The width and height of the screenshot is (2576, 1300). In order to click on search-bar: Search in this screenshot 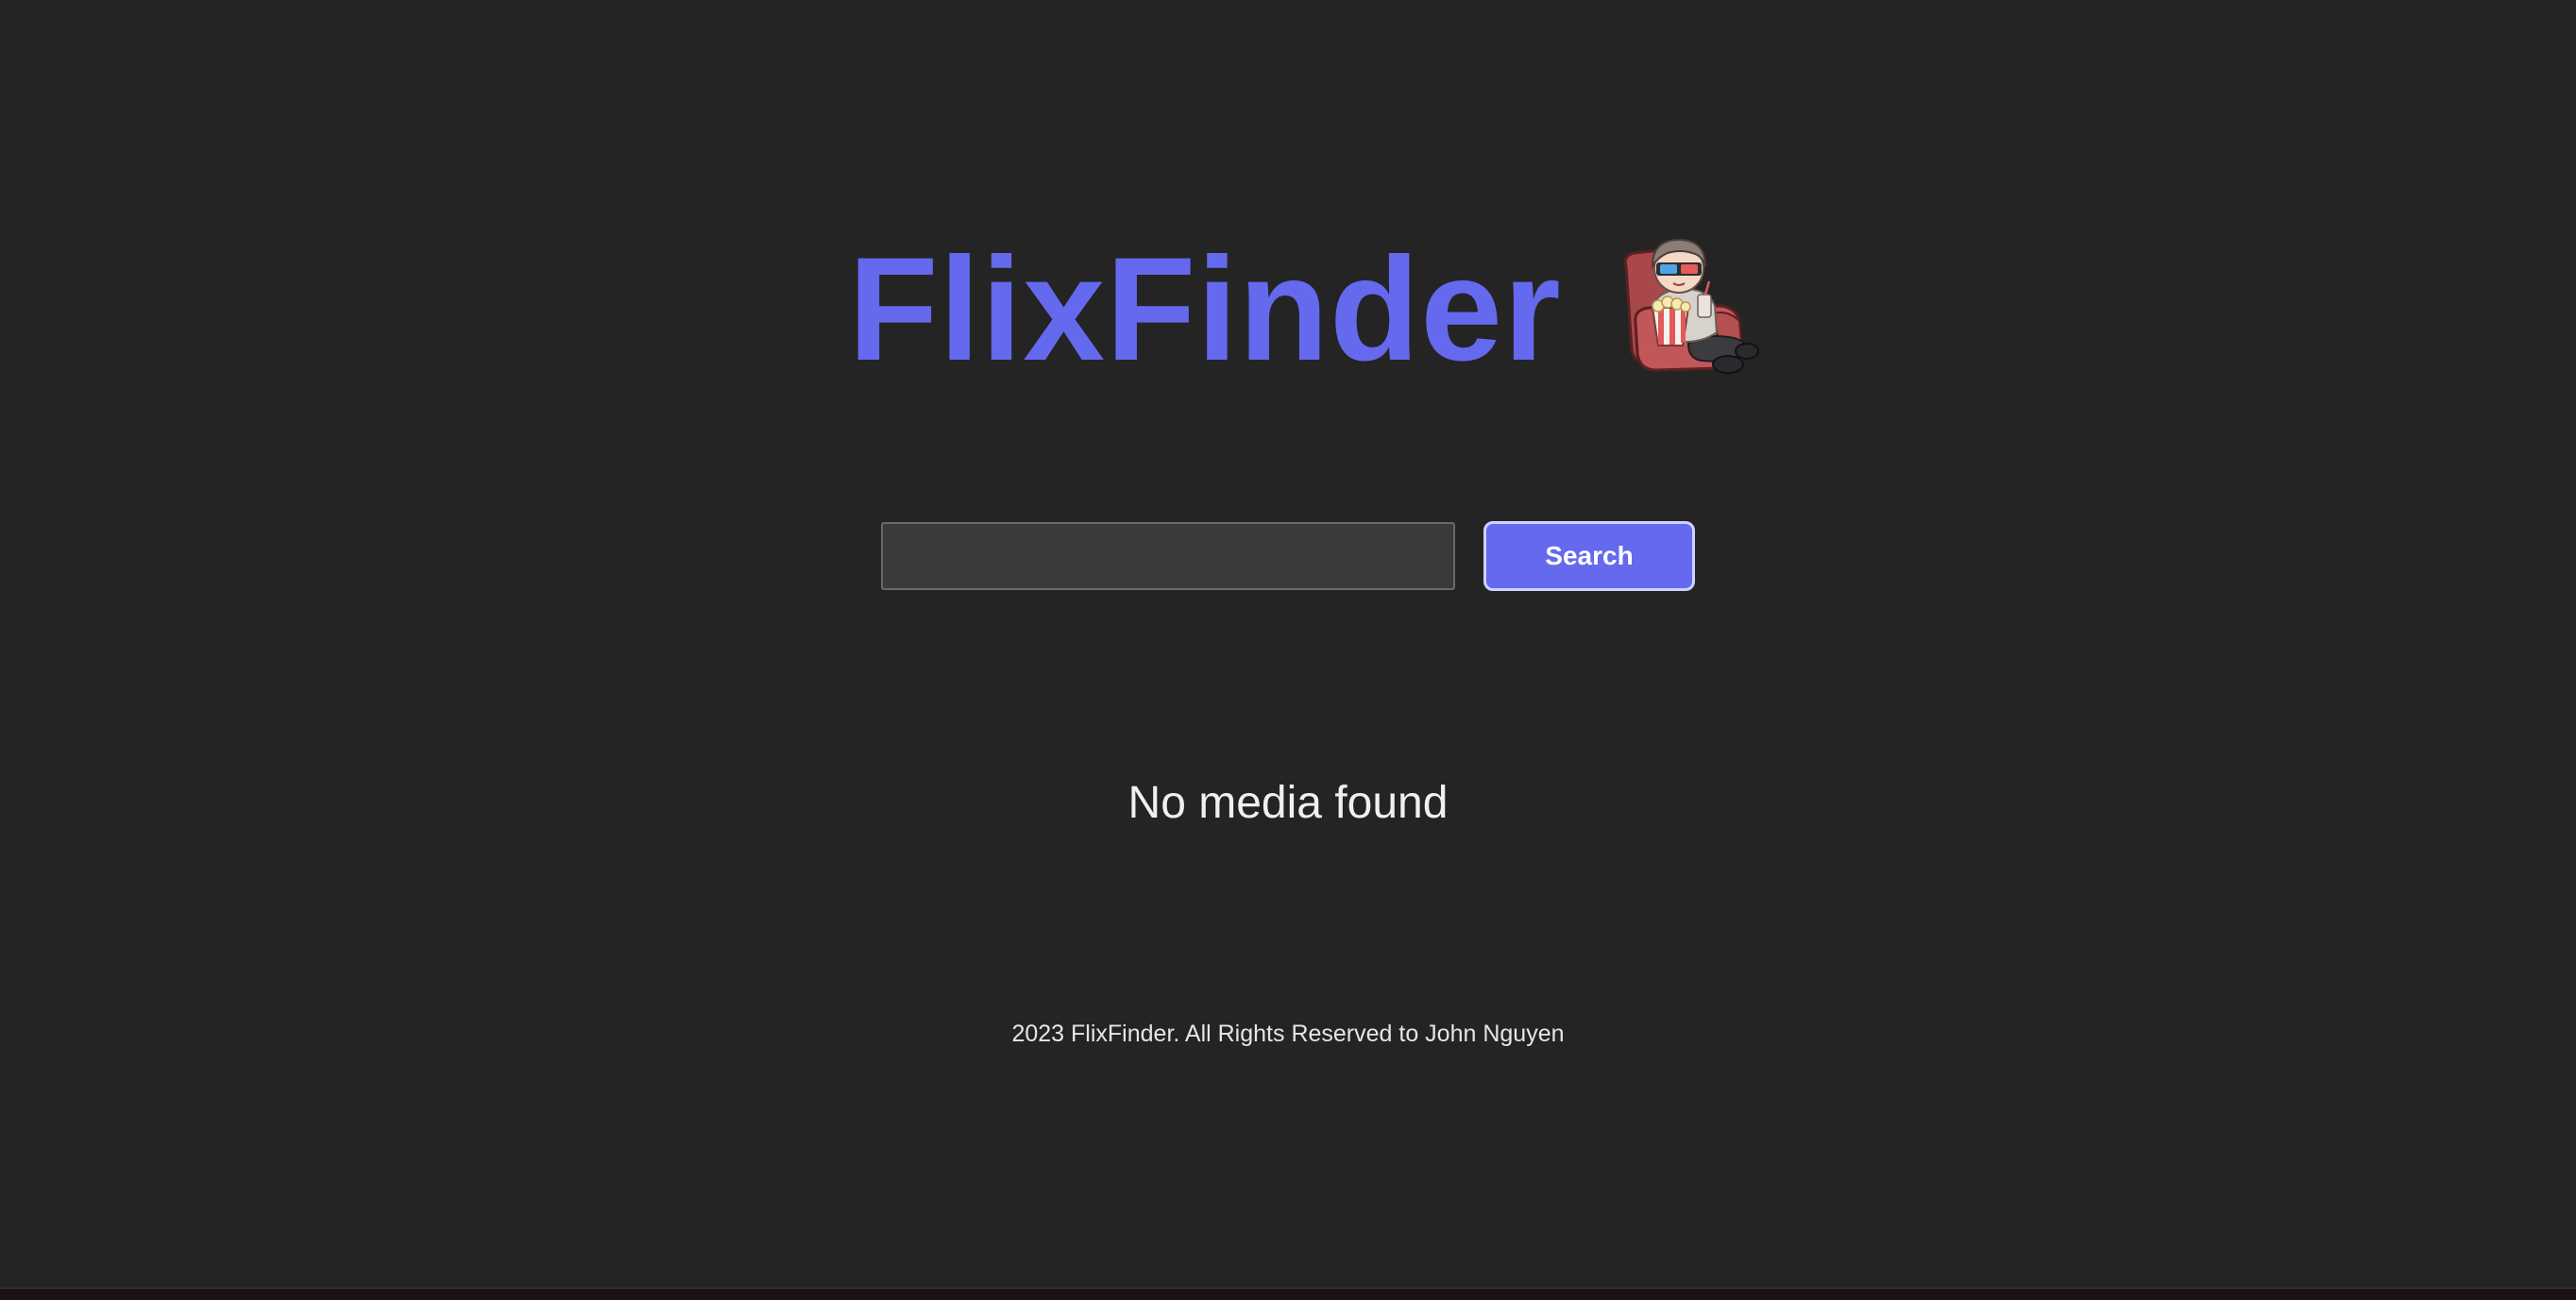, I will do `click(1288, 556)`.